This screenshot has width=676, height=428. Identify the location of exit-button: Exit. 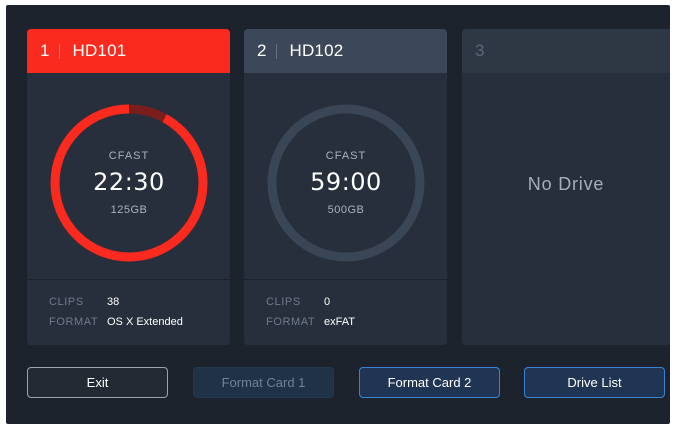
(97, 382).